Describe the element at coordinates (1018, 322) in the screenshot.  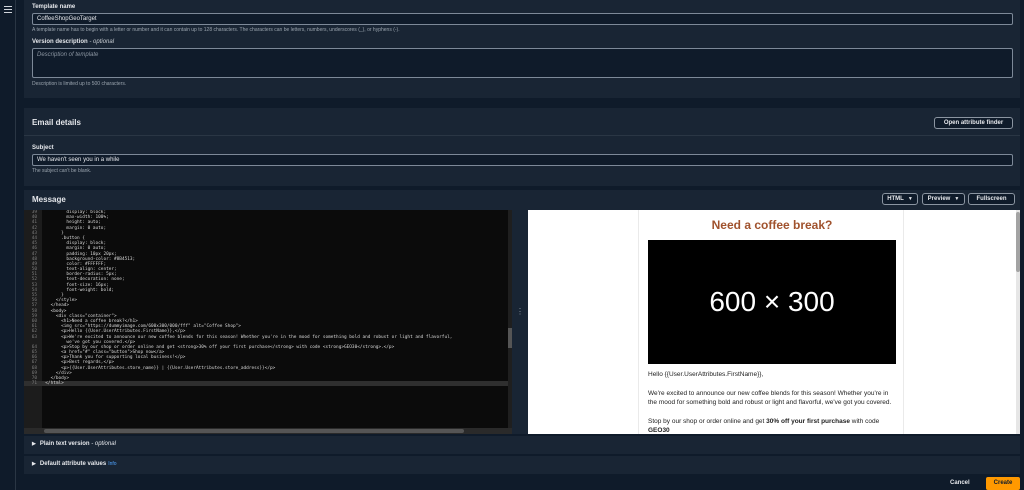
I see `preview-vertical-scrollbar` at that location.